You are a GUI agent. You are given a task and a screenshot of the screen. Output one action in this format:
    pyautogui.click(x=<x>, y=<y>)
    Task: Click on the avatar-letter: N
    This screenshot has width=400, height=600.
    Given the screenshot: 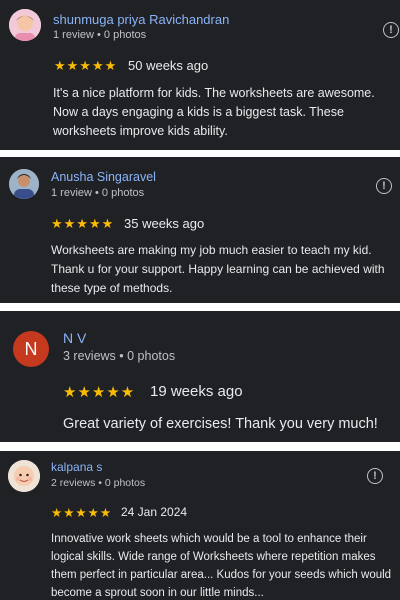 What is the action you would take?
    pyautogui.click(x=31, y=349)
    